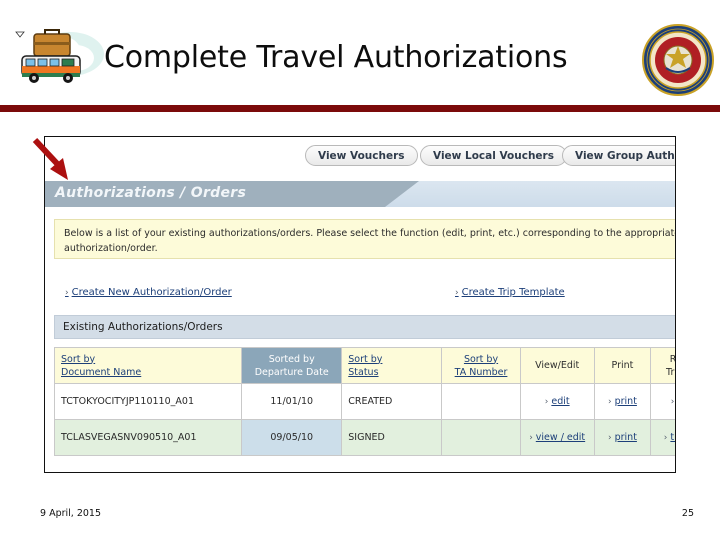  I want to click on column-header-line1: Print, so click(622, 365).